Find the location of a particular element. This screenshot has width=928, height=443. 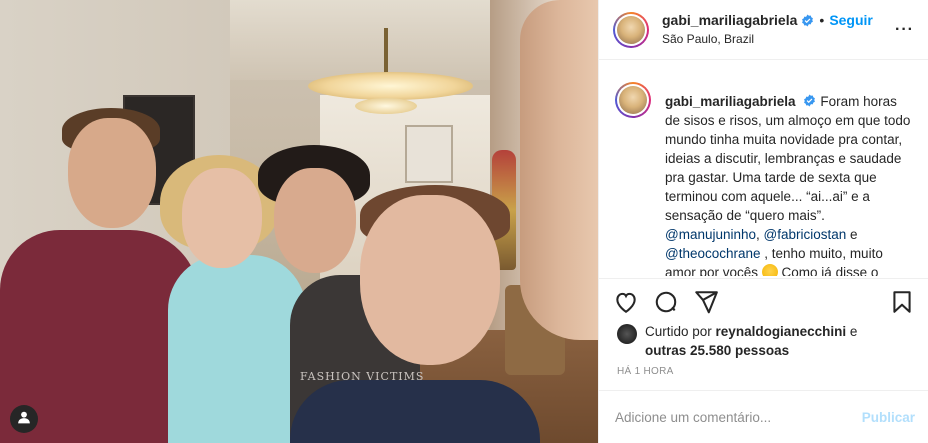

caption-avatar is located at coordinates (633, 100).